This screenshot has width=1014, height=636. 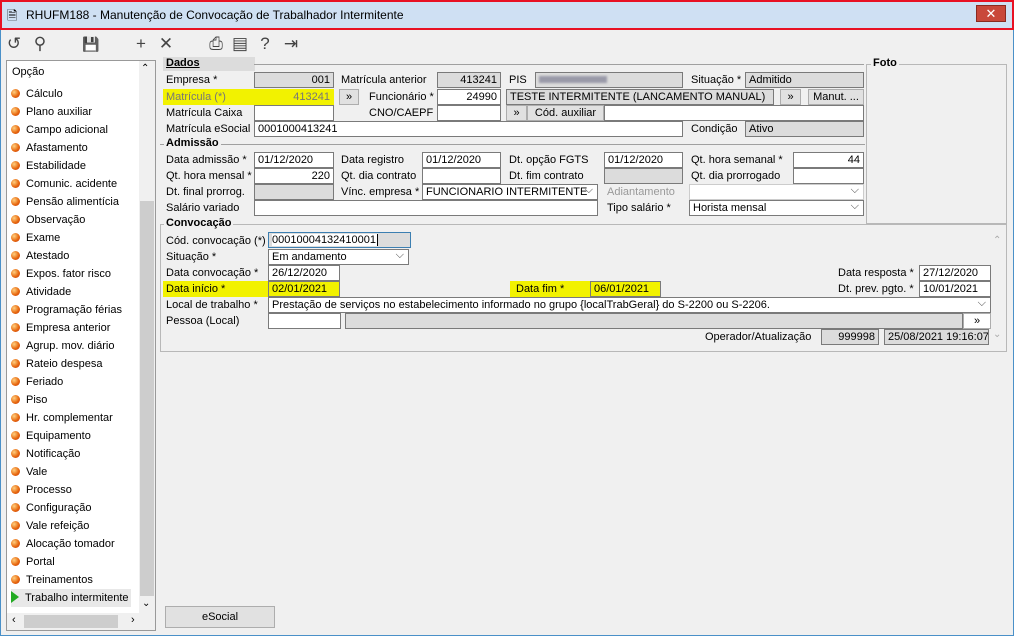 I want to click on sidebar-item: Empresa anterior, so click(x=60, y=328).